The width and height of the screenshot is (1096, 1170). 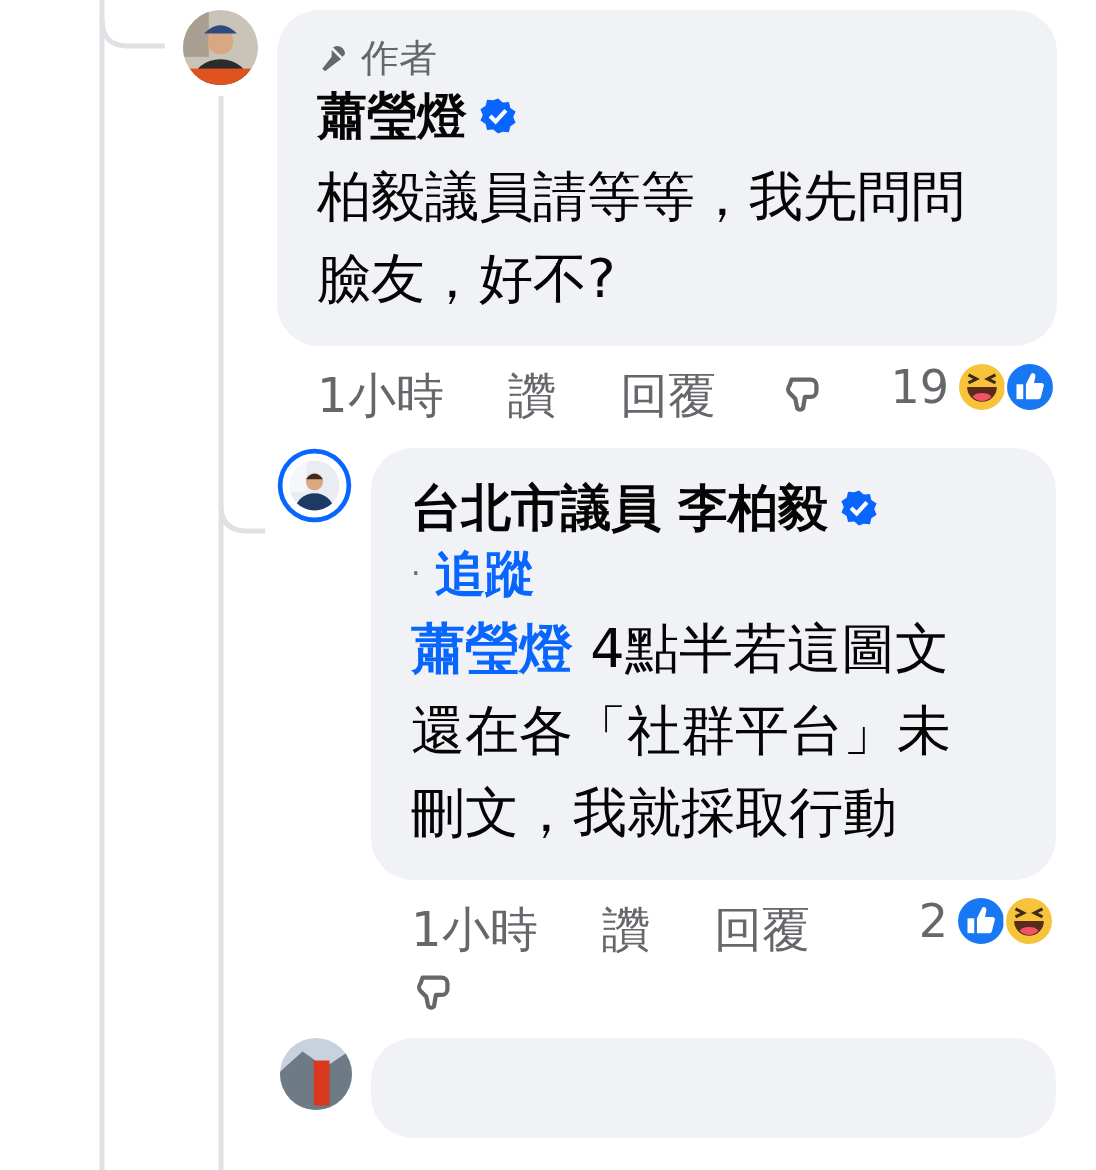 I want to click on mention-link: 蕭瑩燈, so click(x=492, y=648).